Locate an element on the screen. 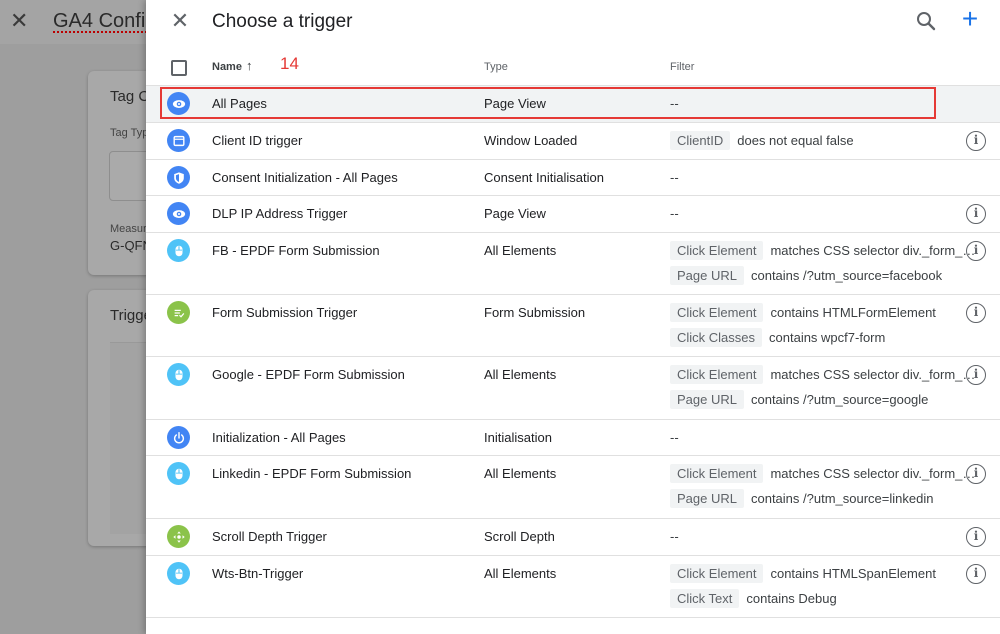  close-icon: ✕ is located at coordinates (180, 22).